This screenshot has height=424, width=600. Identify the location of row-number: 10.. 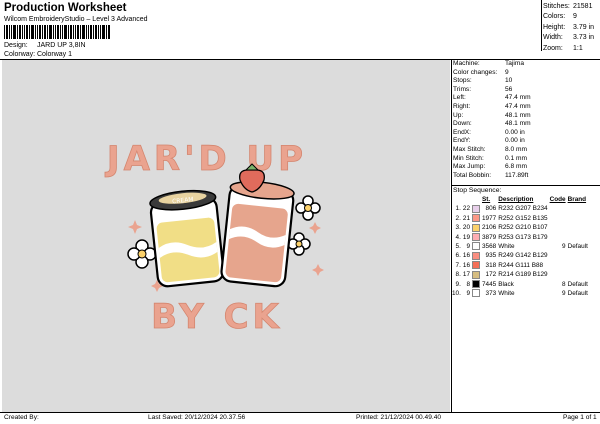
(456, 294).